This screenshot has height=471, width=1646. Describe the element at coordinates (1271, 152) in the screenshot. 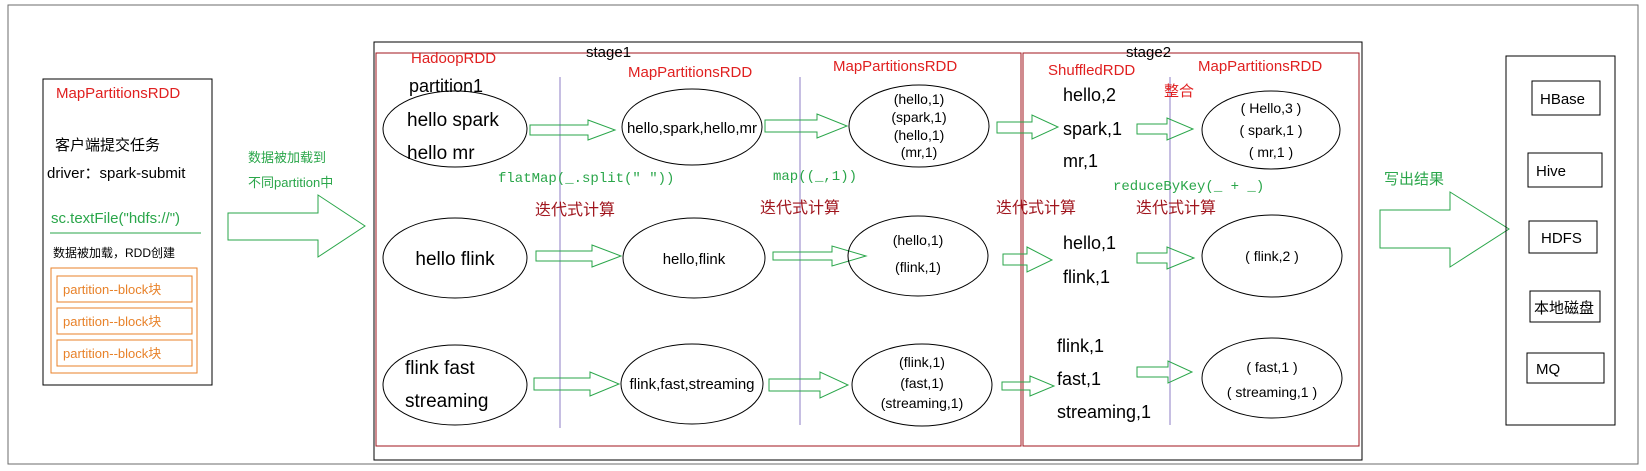

I see `result-1-3: ( mr,1 )` at that location.